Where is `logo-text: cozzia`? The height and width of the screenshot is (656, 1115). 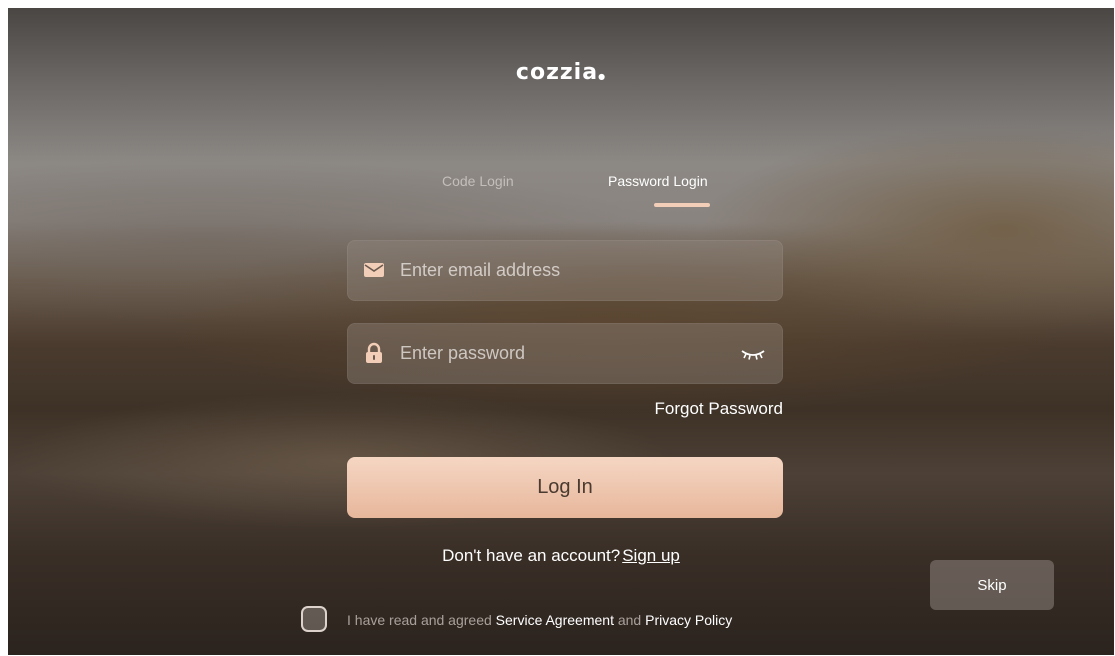
logo-text: cozzia is located at coordinates (557, 72).